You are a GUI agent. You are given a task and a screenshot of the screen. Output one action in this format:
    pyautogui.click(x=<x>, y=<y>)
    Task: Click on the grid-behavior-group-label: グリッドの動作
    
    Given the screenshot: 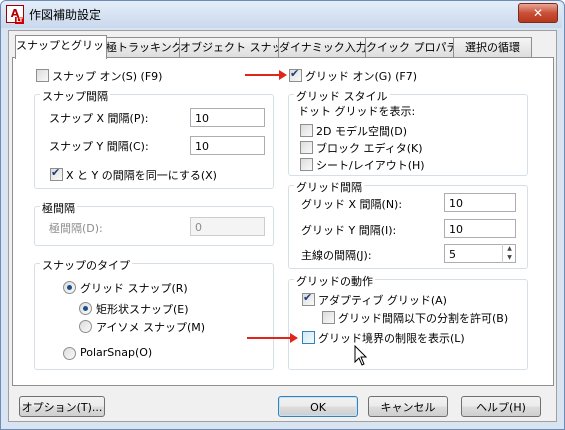 What is the action you would take?
    pyautogui.click(x=334, y=281)
    